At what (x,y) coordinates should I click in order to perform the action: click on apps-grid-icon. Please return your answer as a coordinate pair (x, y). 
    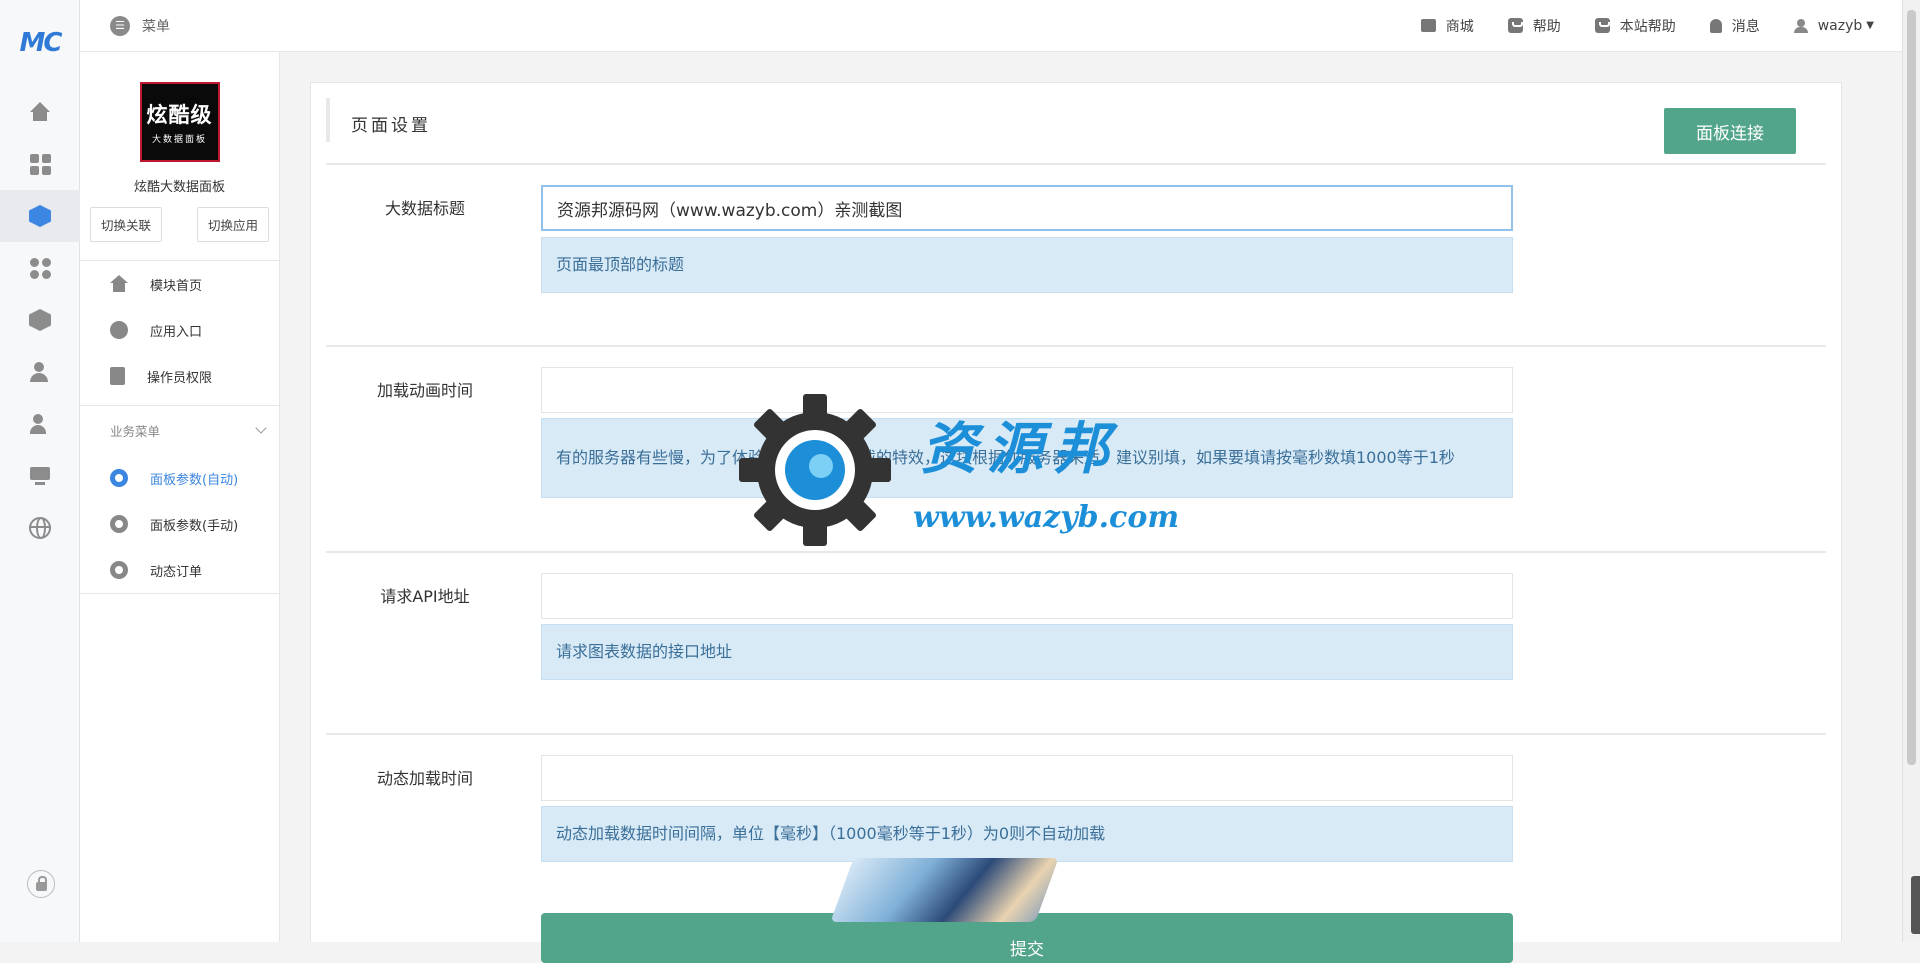
    Looking at the image, I should click on (40, 164).